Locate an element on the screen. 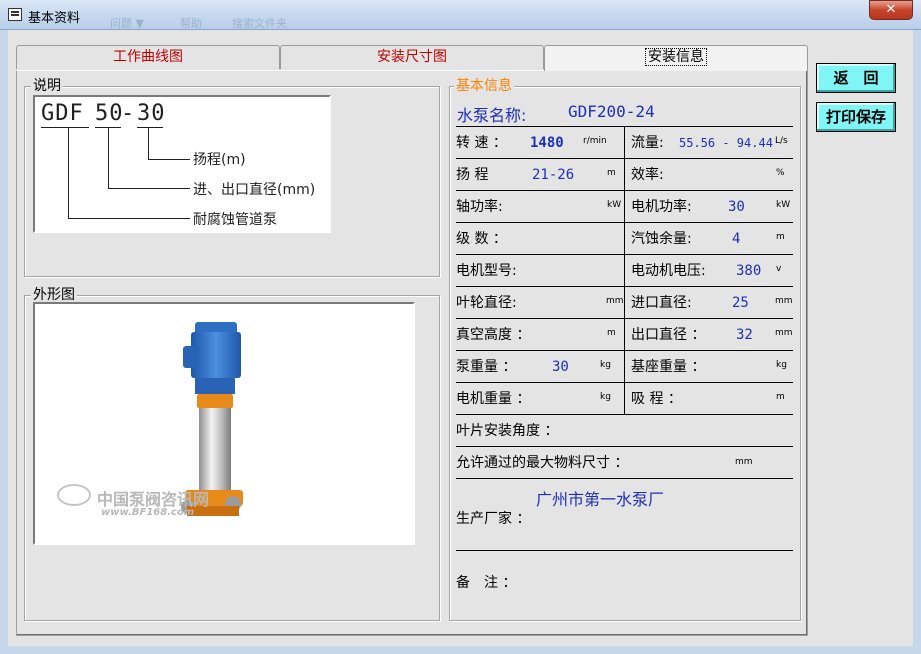  npsh-value: 4 is located at coordinates (736, 239).